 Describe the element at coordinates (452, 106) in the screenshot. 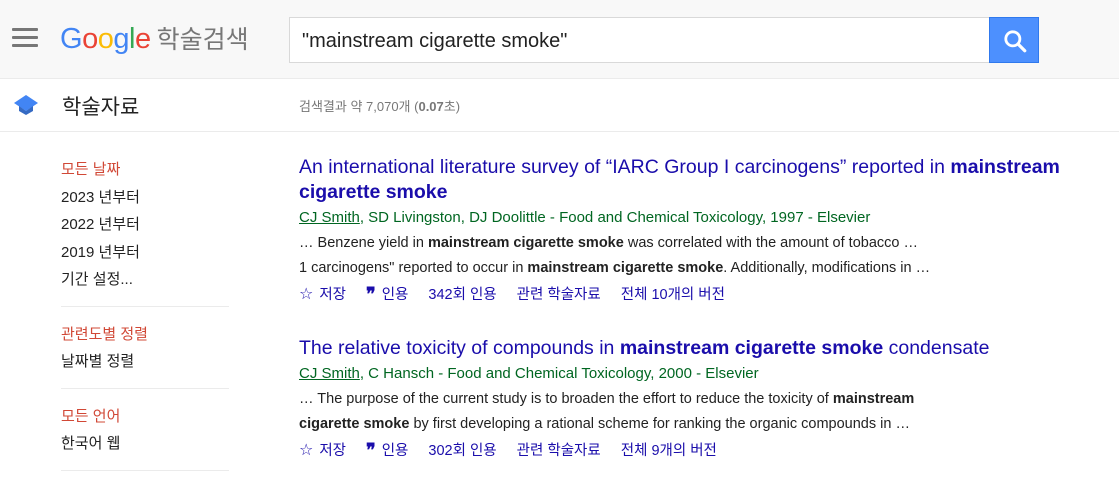

I see `stats-suffix: 초)` at that location.